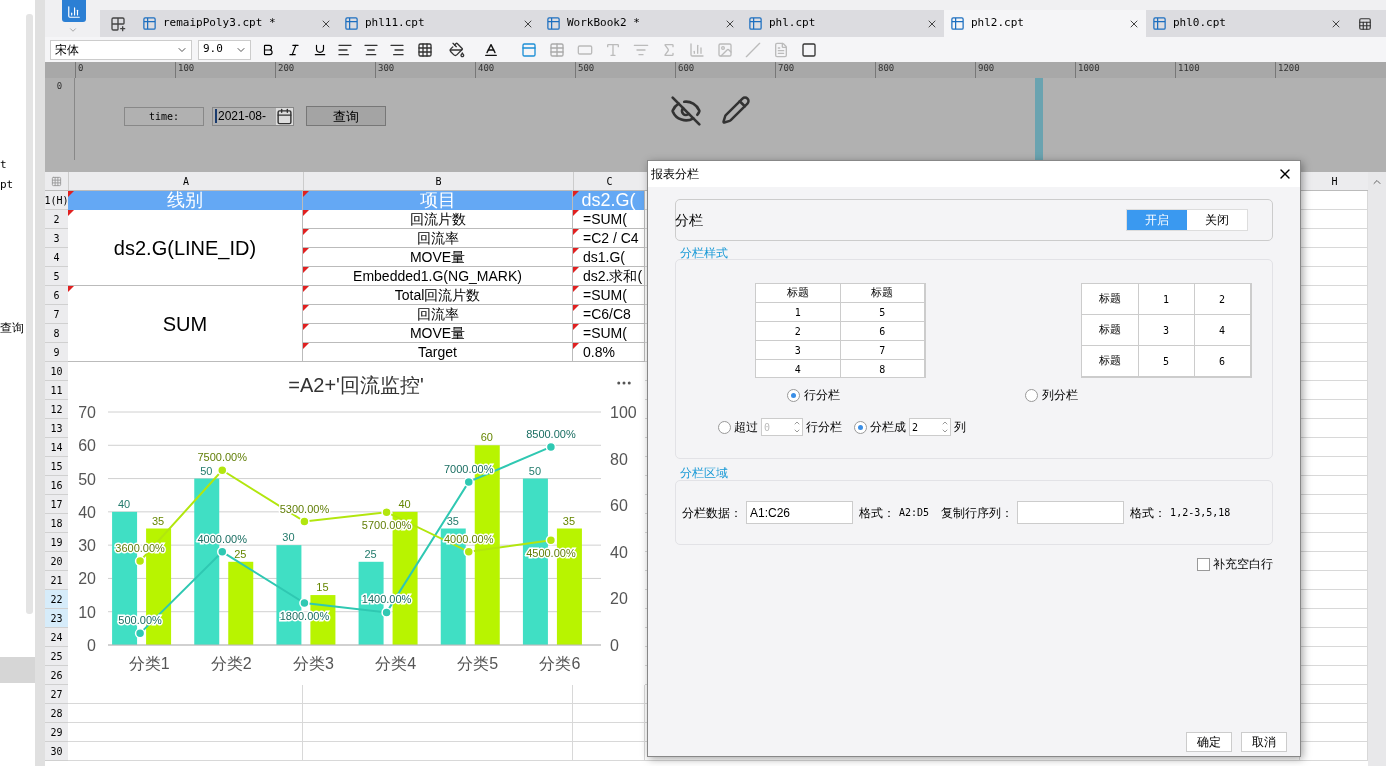 The height and width of the screenshot is (766, 1386). What do you see at coordinates (56, 238) in the screenshot?
I see `row-header: 3` at bounding box center [56, 238].